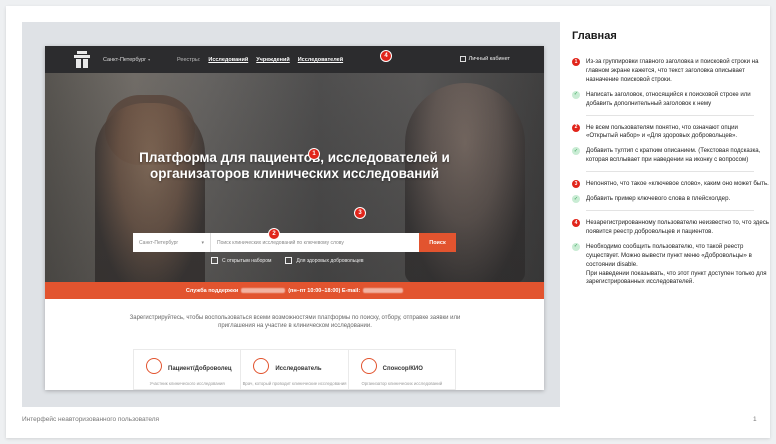  I want to click on checkbox-open-recruitment: С открытым набором, so click(241, 260).